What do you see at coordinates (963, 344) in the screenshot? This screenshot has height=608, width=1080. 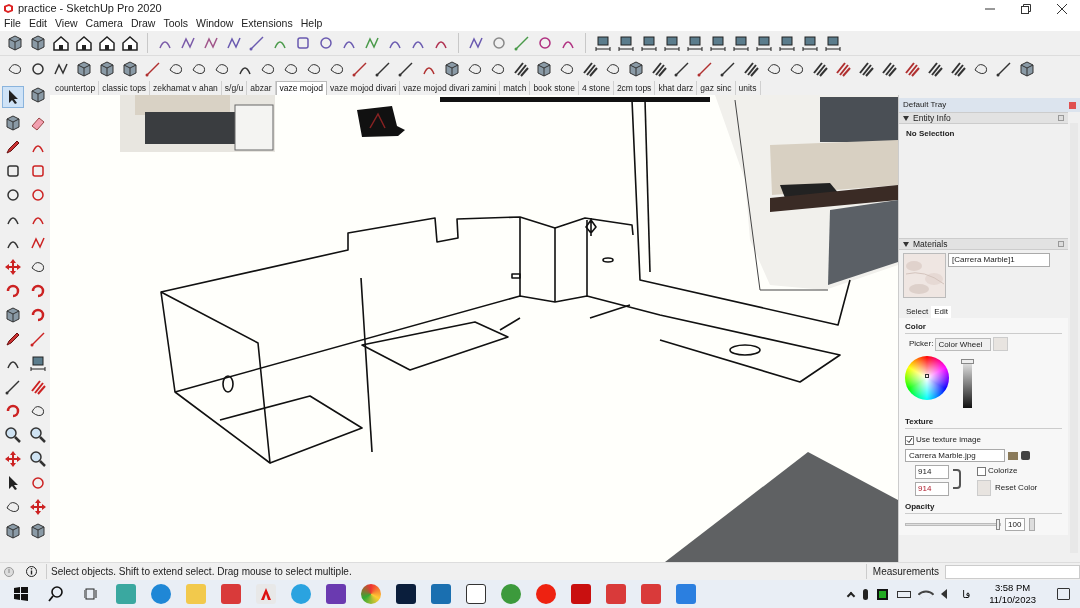 I see `picker-dropdown: Color Wheel` at bounding box center [963, 344].